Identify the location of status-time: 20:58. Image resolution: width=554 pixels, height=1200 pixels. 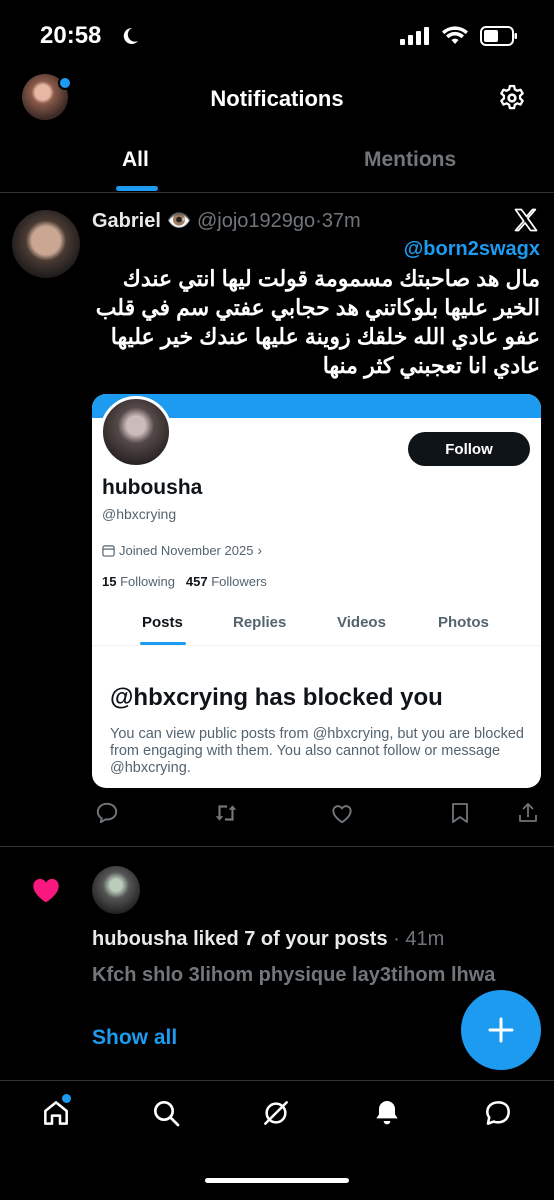
(71, 35).